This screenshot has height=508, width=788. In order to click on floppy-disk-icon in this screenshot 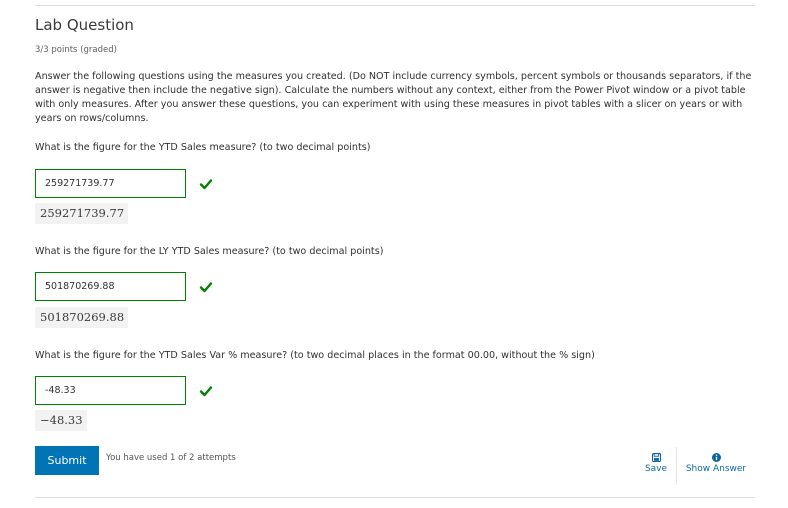, I will do `click(656, 457)`.